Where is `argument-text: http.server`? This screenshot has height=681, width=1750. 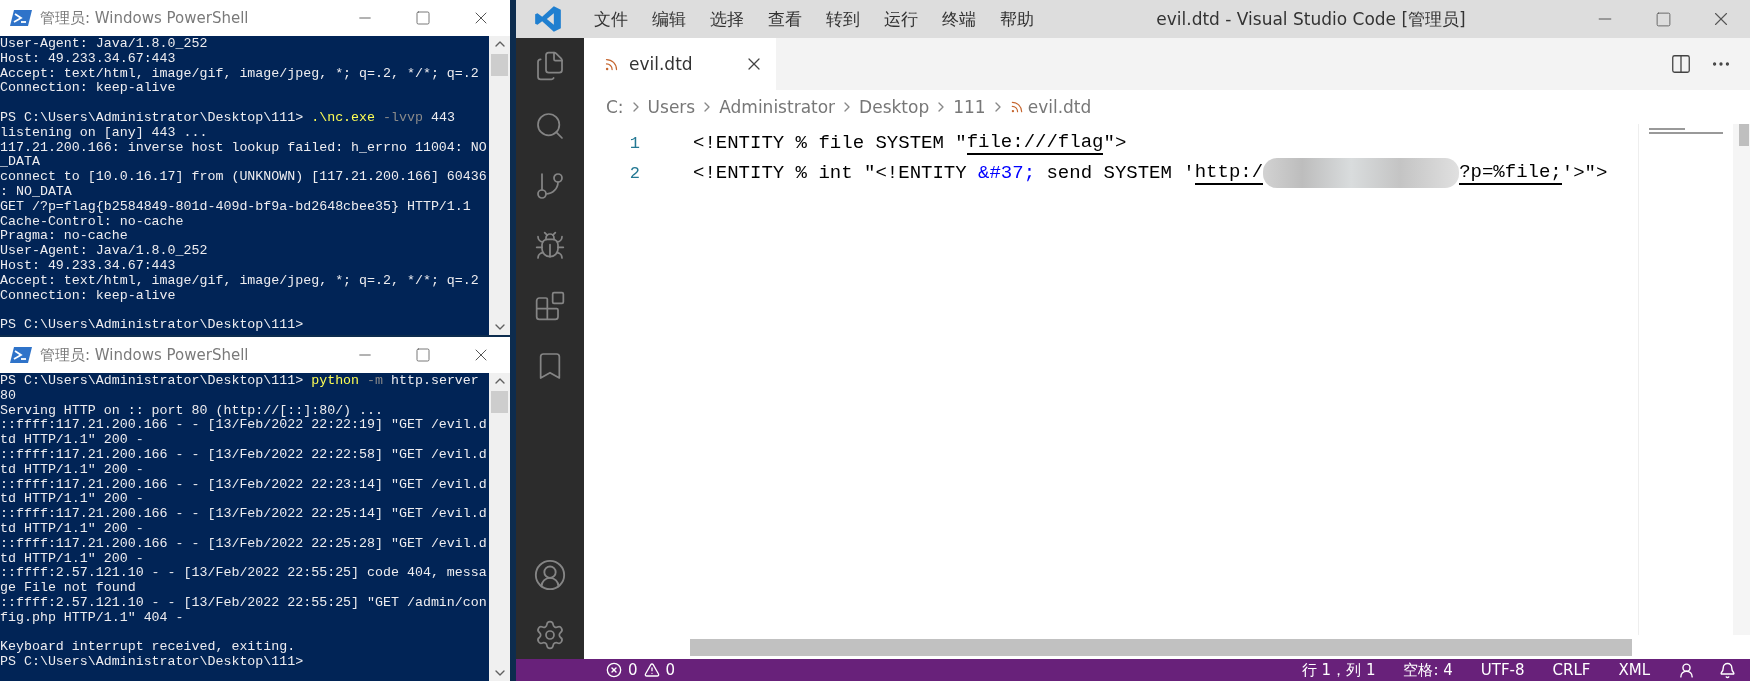
argument-text: http.server is located at coordinates (435, 380).